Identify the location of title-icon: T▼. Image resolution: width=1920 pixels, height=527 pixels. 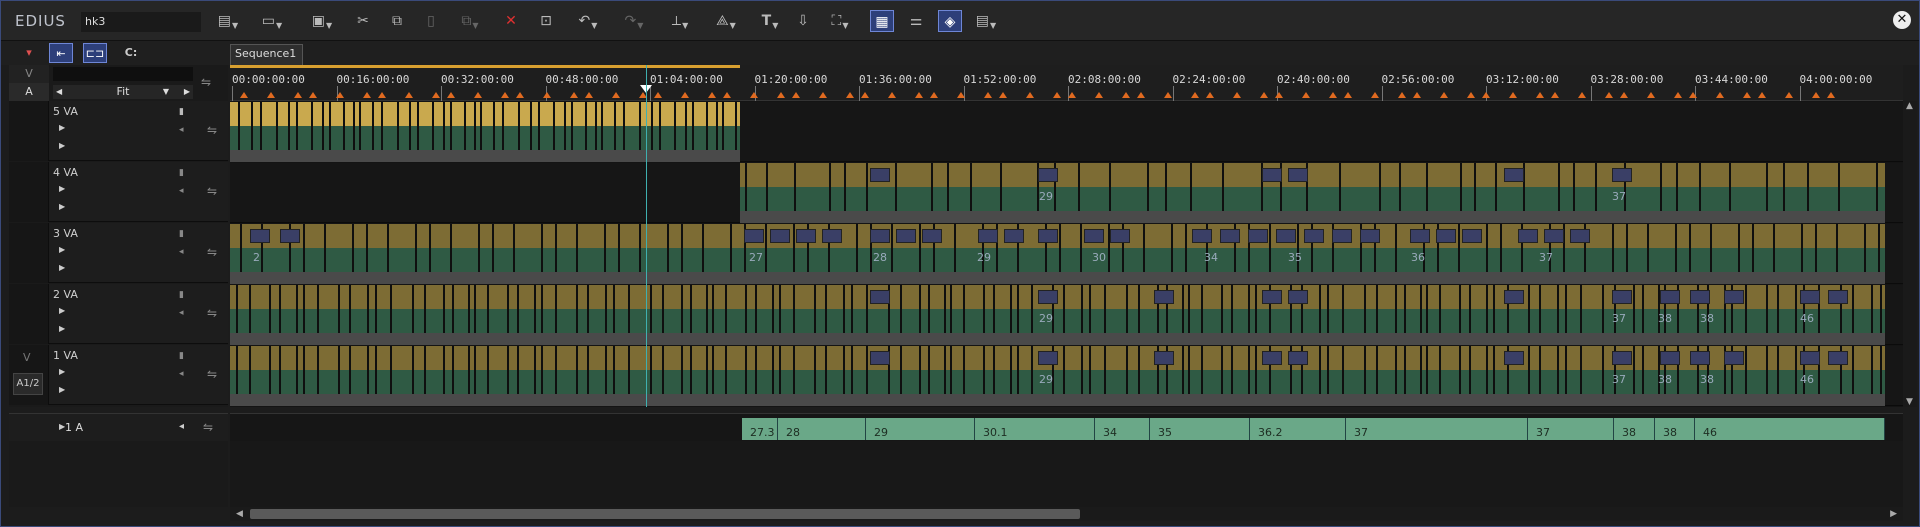
(770, 21).